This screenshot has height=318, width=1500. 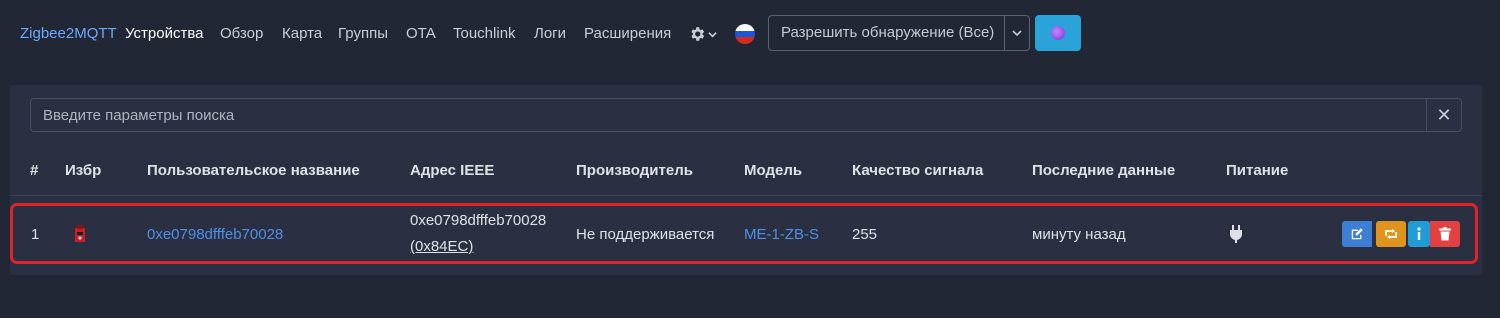 What do you see at coordinates (253, 170) in the screenshot?
I see `col-header-friendly-name: Пользовательское название` at bounding box center [253, 170].